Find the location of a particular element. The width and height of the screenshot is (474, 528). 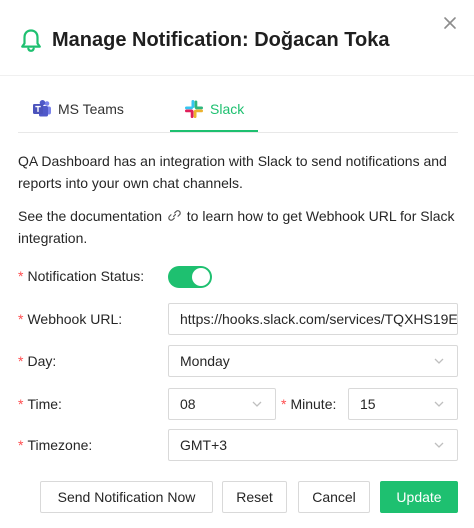

send-notification-now-button: Send Notification Now is located at coordinates (126, 497).